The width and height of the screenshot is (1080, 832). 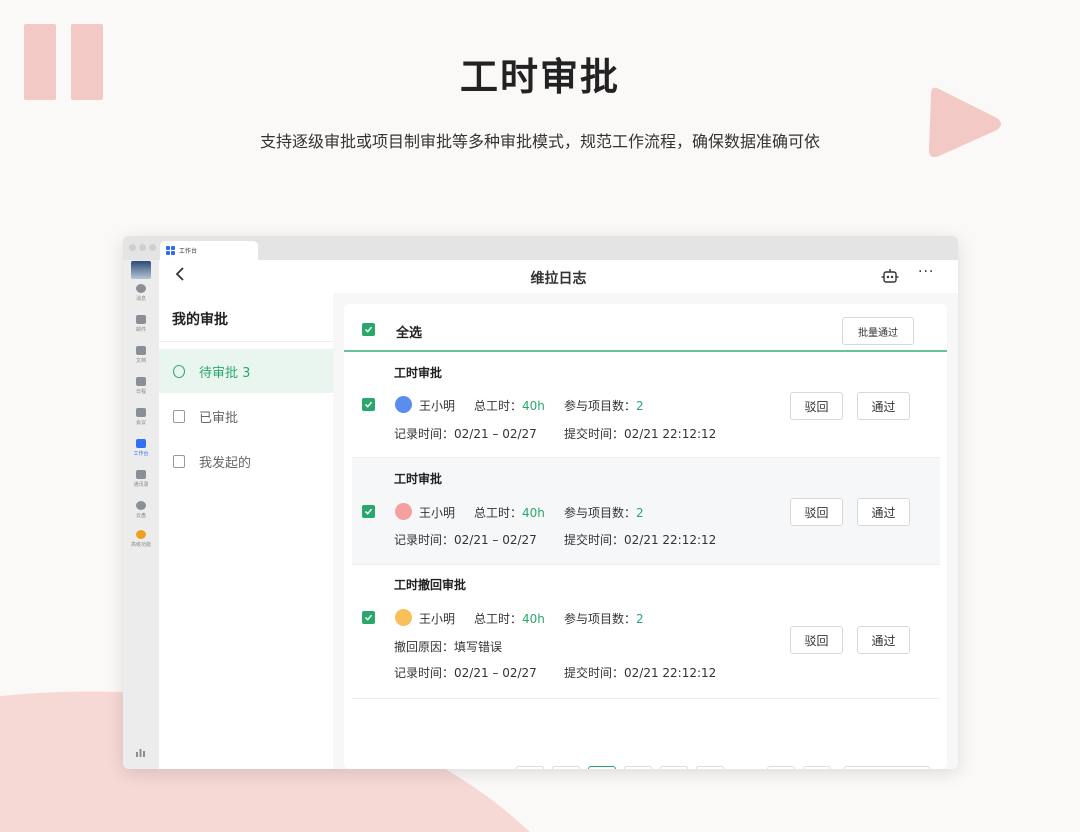 What do you see at coordinates (188, 251) in the screenshot?
I see `tab-label: 工作台` at bounding box center [188, 251].